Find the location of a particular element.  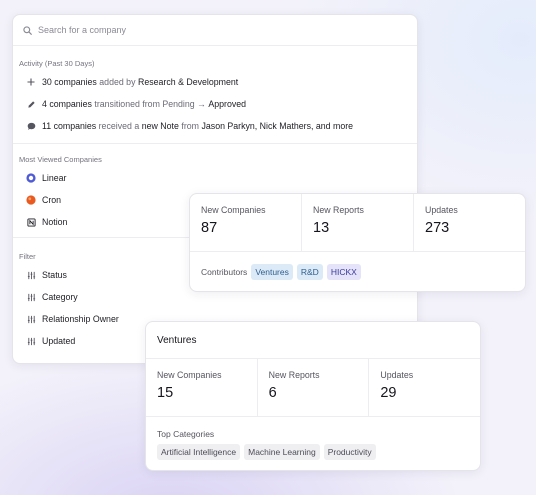

activity-verb: added by is located at coordinates (117, 82).